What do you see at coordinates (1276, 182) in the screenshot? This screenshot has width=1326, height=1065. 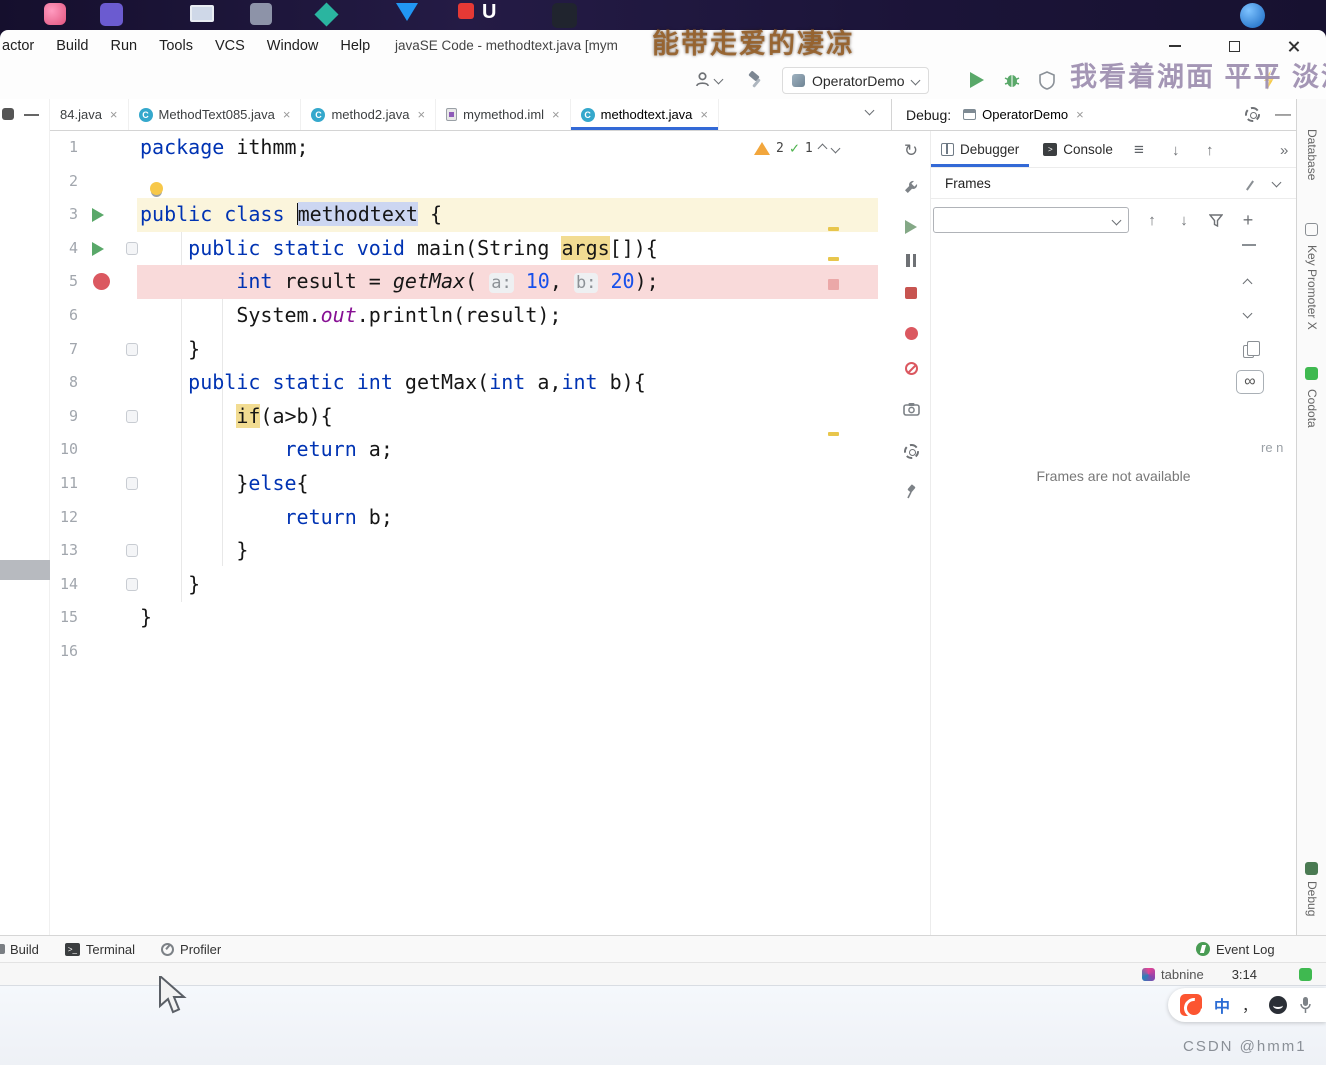 I see `chevron-down-icon` at bounding box center [1276, 182].